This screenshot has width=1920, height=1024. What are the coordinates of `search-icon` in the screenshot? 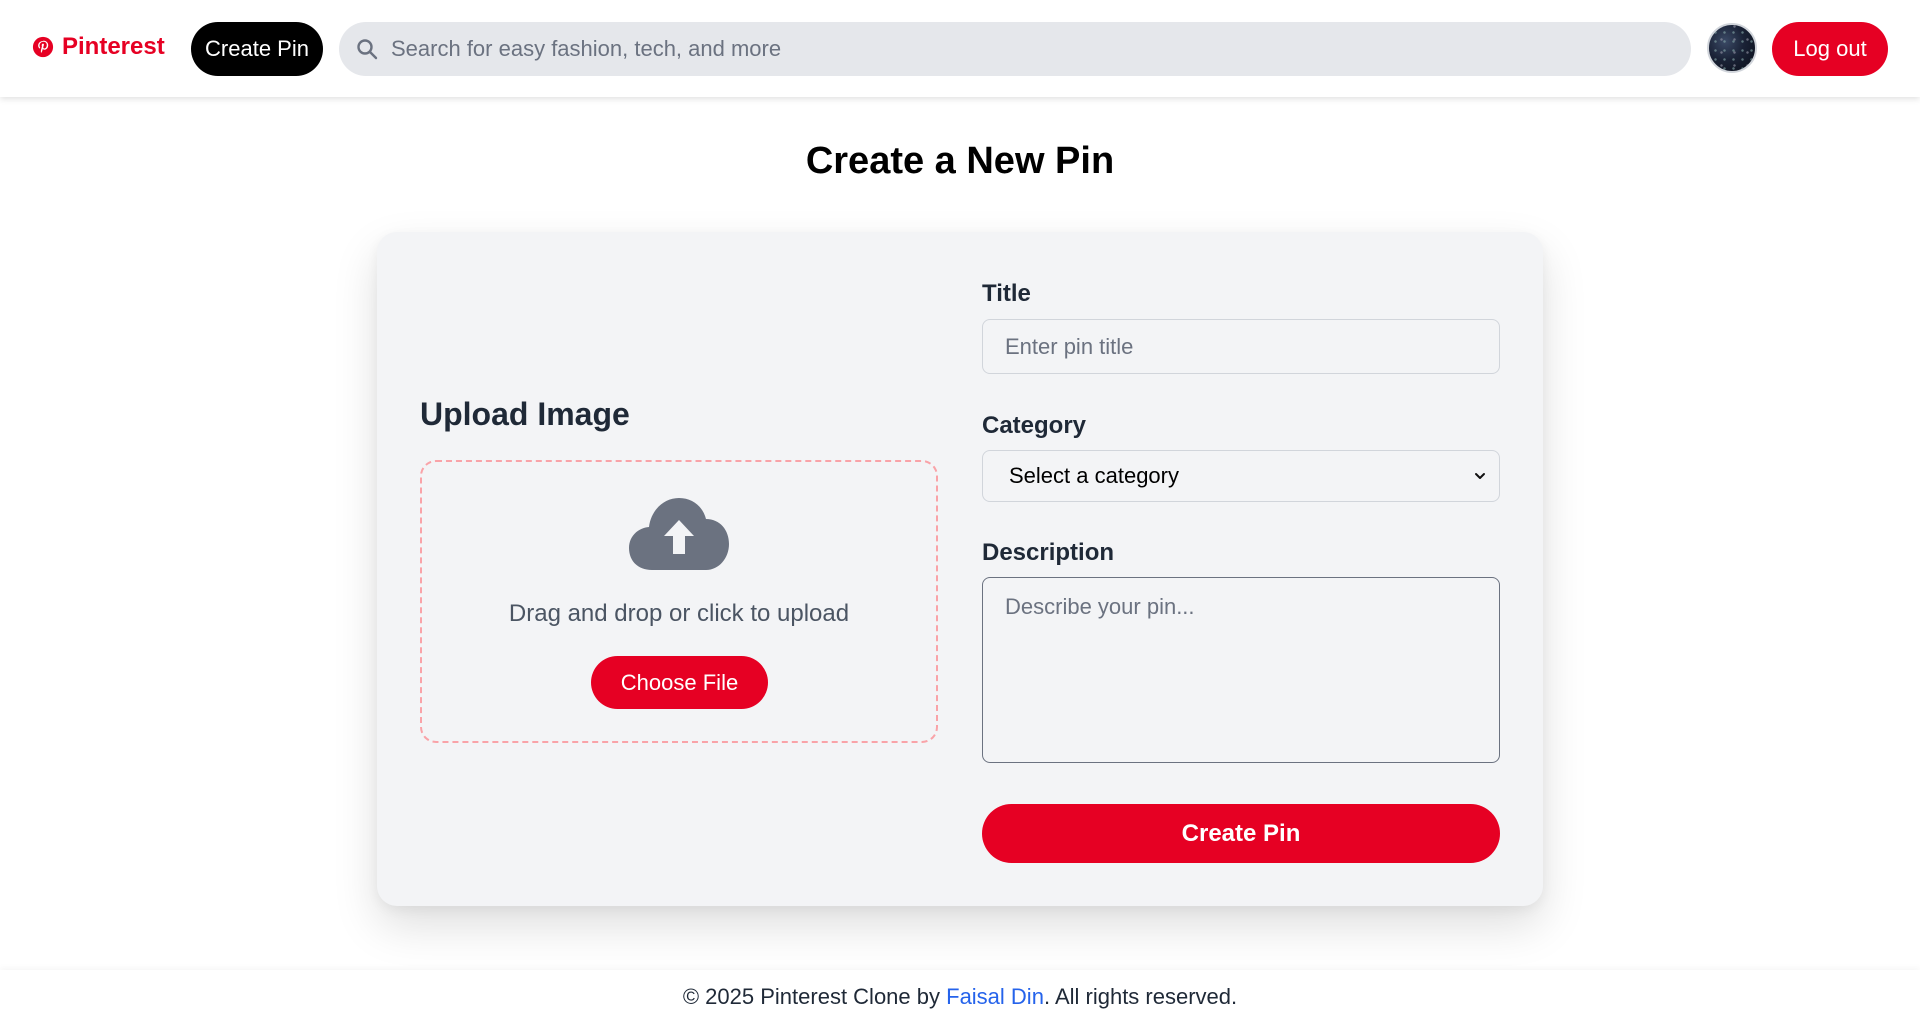 It's located at (367, 49).